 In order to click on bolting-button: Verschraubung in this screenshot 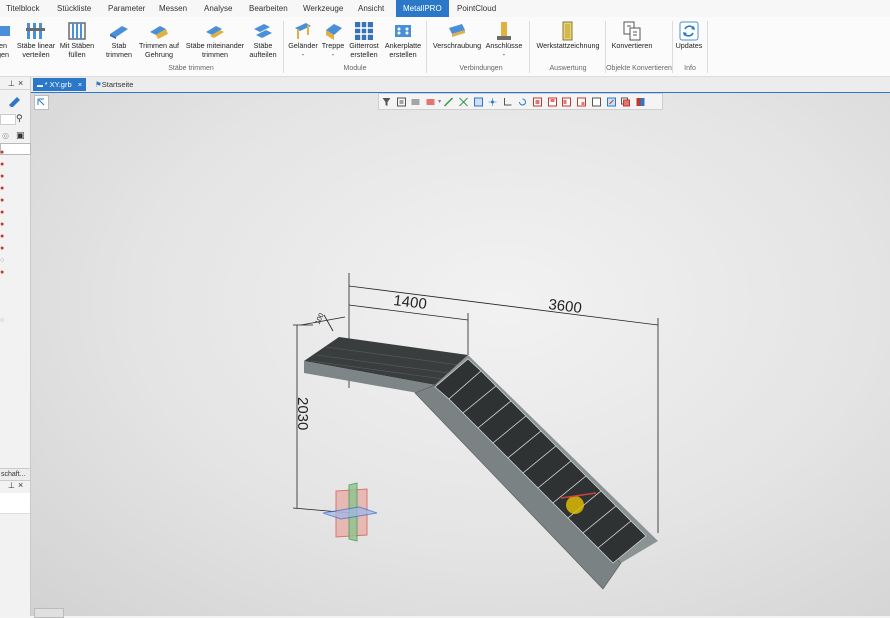, I will do `click(457, 41)`.